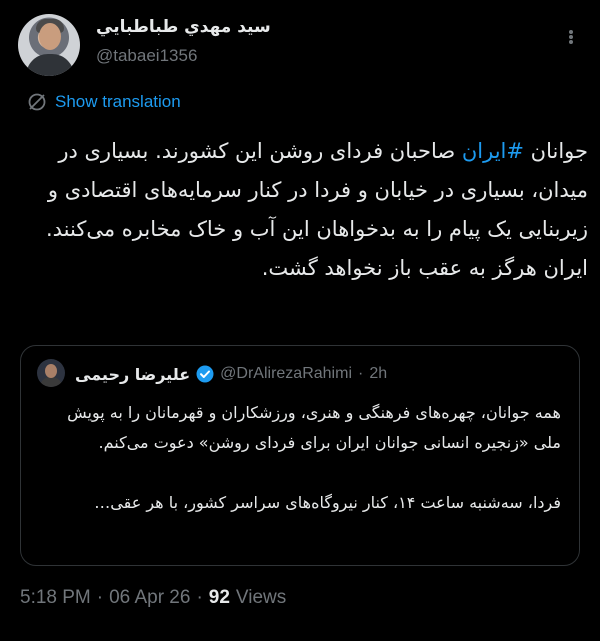 The height and width of the screenshot is (641, 600). I want to click on quoted-author-name: علیرضا رحیمی, so click(132, 374).